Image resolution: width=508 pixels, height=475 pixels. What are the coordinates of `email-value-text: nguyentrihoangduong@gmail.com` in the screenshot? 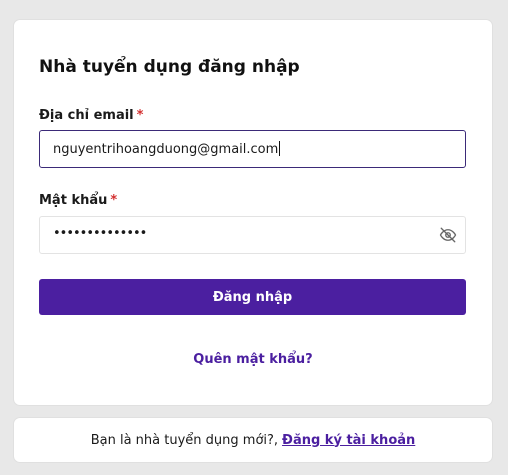 It's located at (166, 149).